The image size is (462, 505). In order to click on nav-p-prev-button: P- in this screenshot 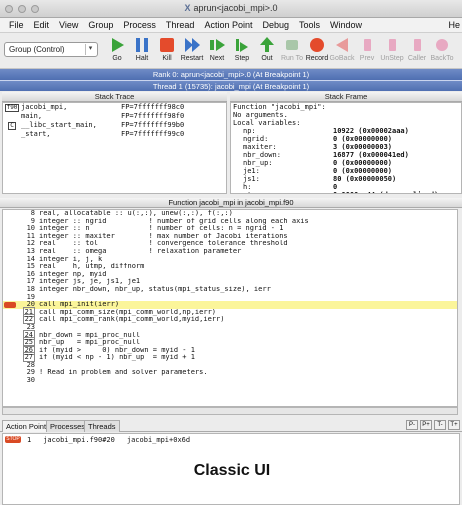, I will do `click(412, 425)`.